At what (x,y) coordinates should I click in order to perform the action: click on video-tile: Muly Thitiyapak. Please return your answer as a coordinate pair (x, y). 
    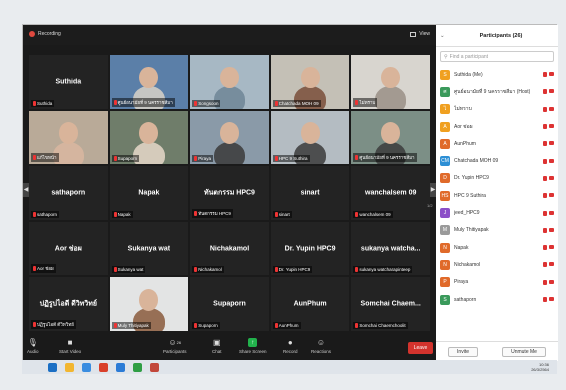
    Looking at the image, I should click on (149, 304).